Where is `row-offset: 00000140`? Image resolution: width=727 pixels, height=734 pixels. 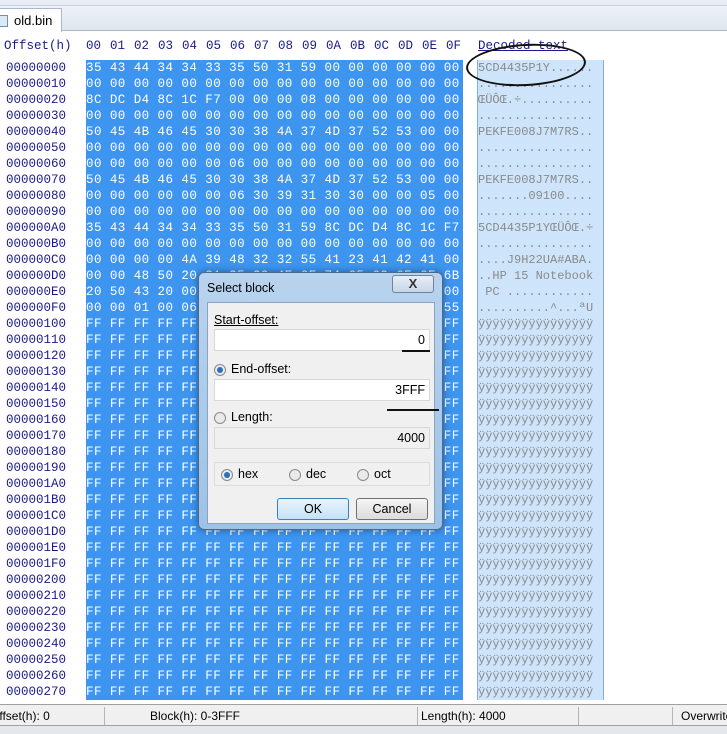 row-offset: 00000140 is located at coordinates (36, 388).